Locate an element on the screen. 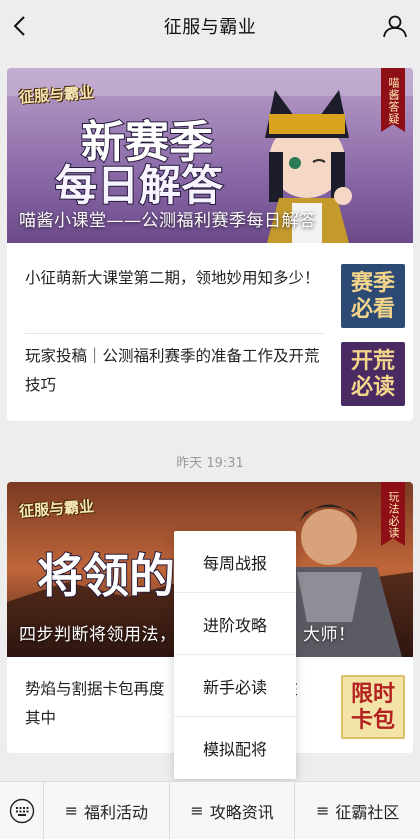  menu-button-guides: ≡ 攻略资讯 is located at coordinates (233, 810).